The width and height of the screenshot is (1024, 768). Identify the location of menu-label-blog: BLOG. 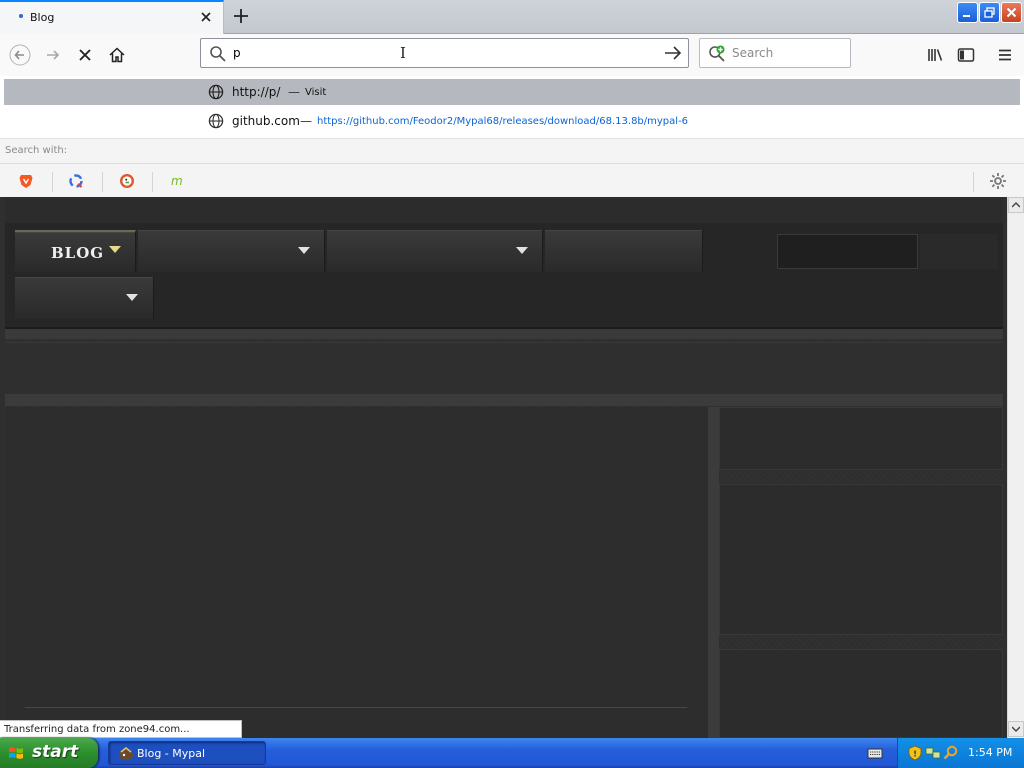
(78, 253).